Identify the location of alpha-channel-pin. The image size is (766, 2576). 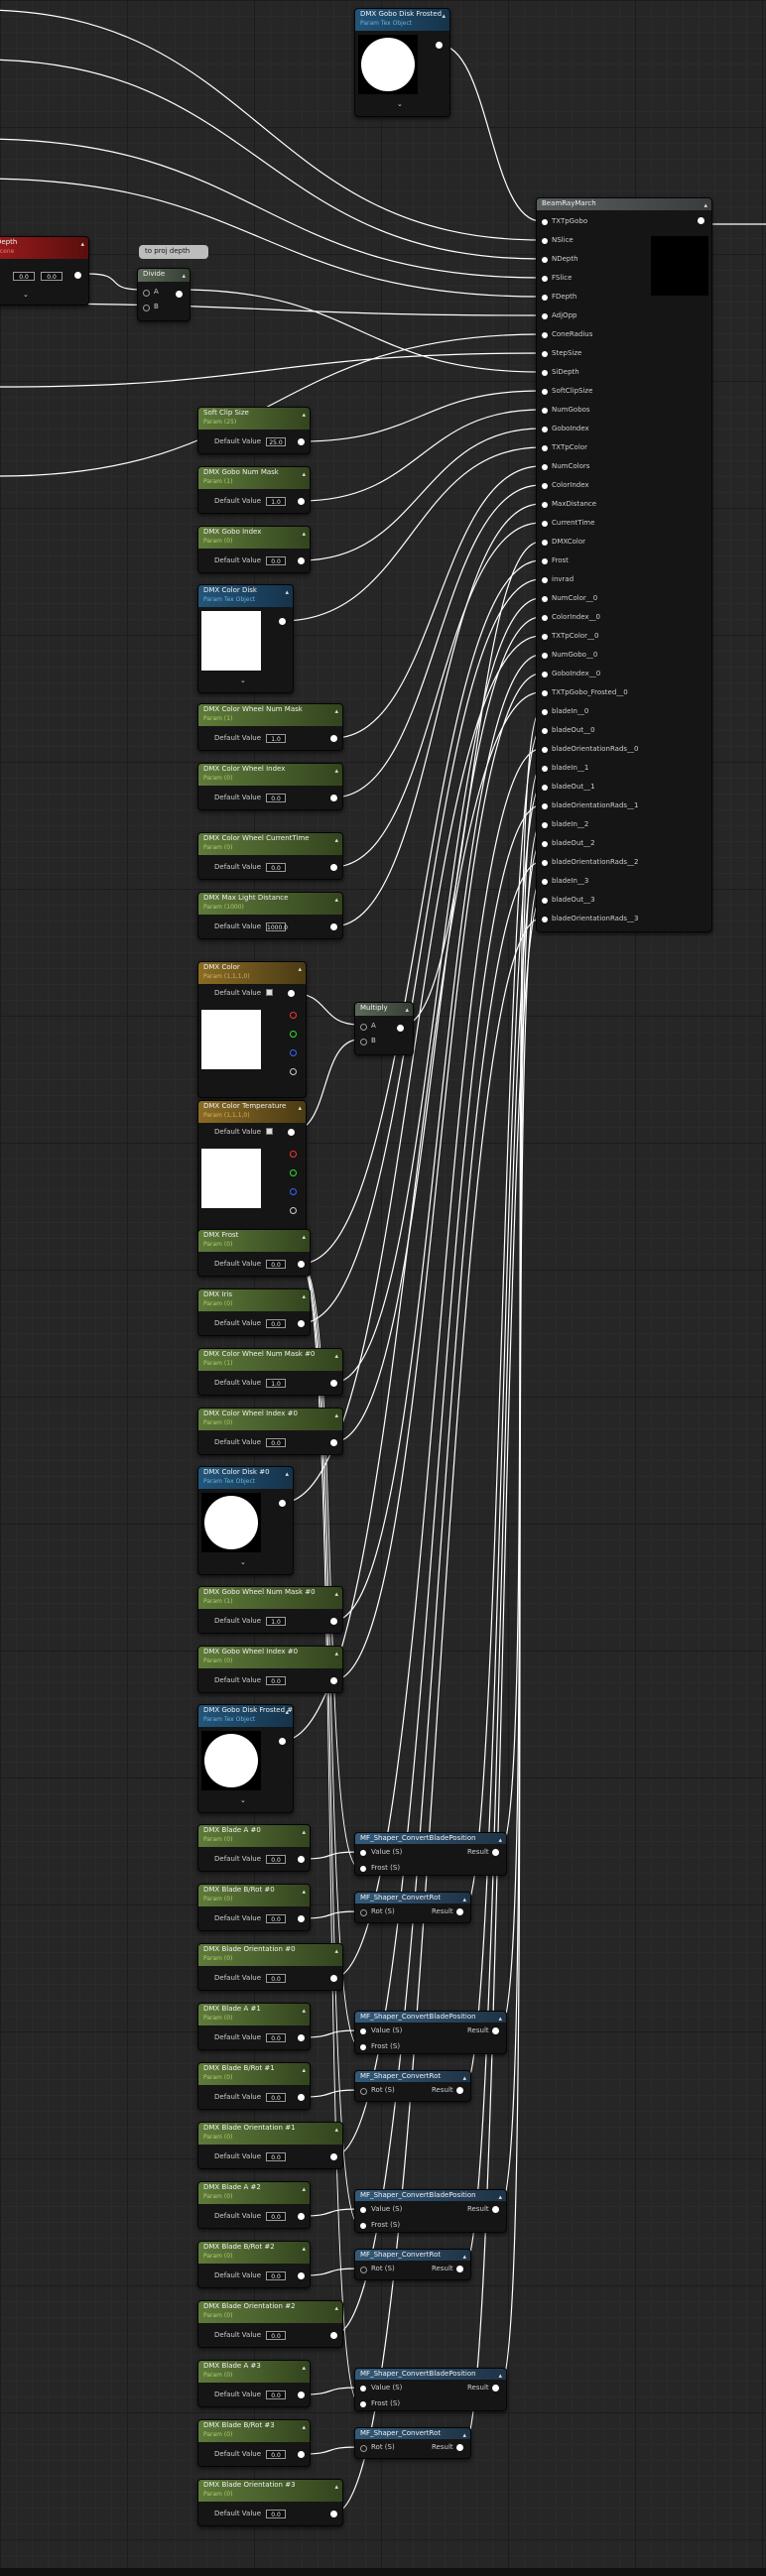
(293, 1071).